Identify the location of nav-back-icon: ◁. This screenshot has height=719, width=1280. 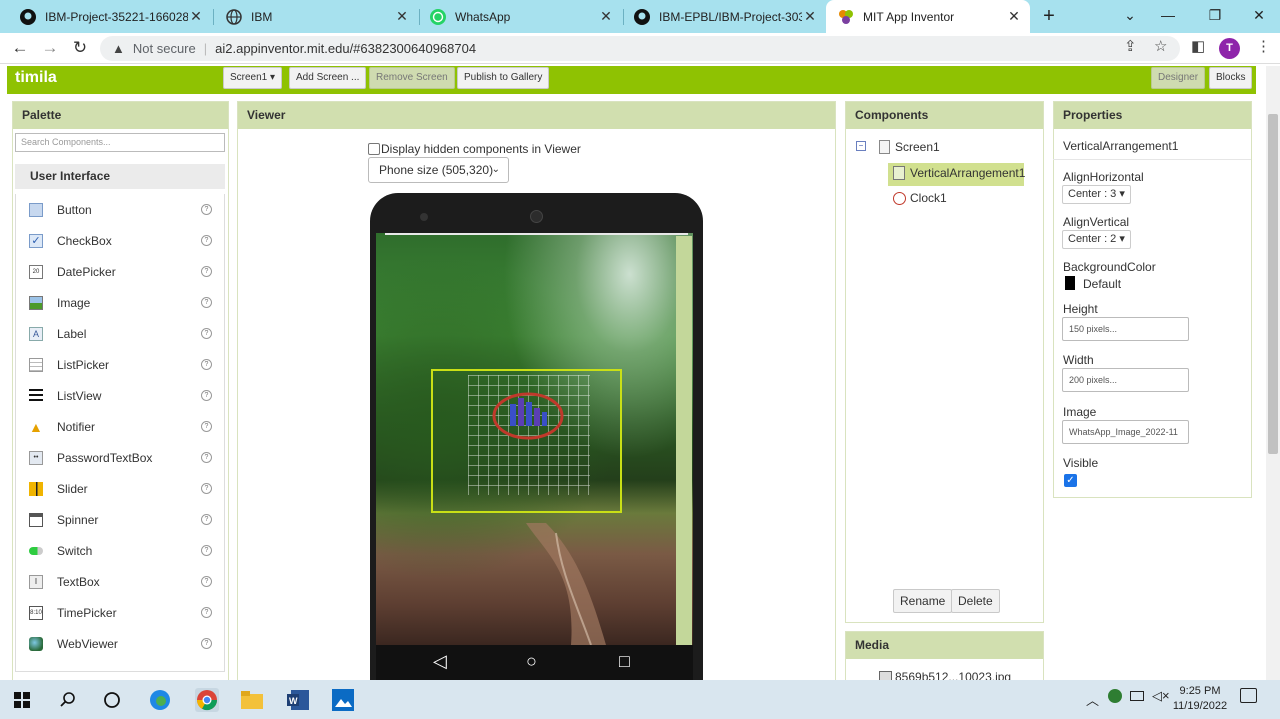
(440, 661).